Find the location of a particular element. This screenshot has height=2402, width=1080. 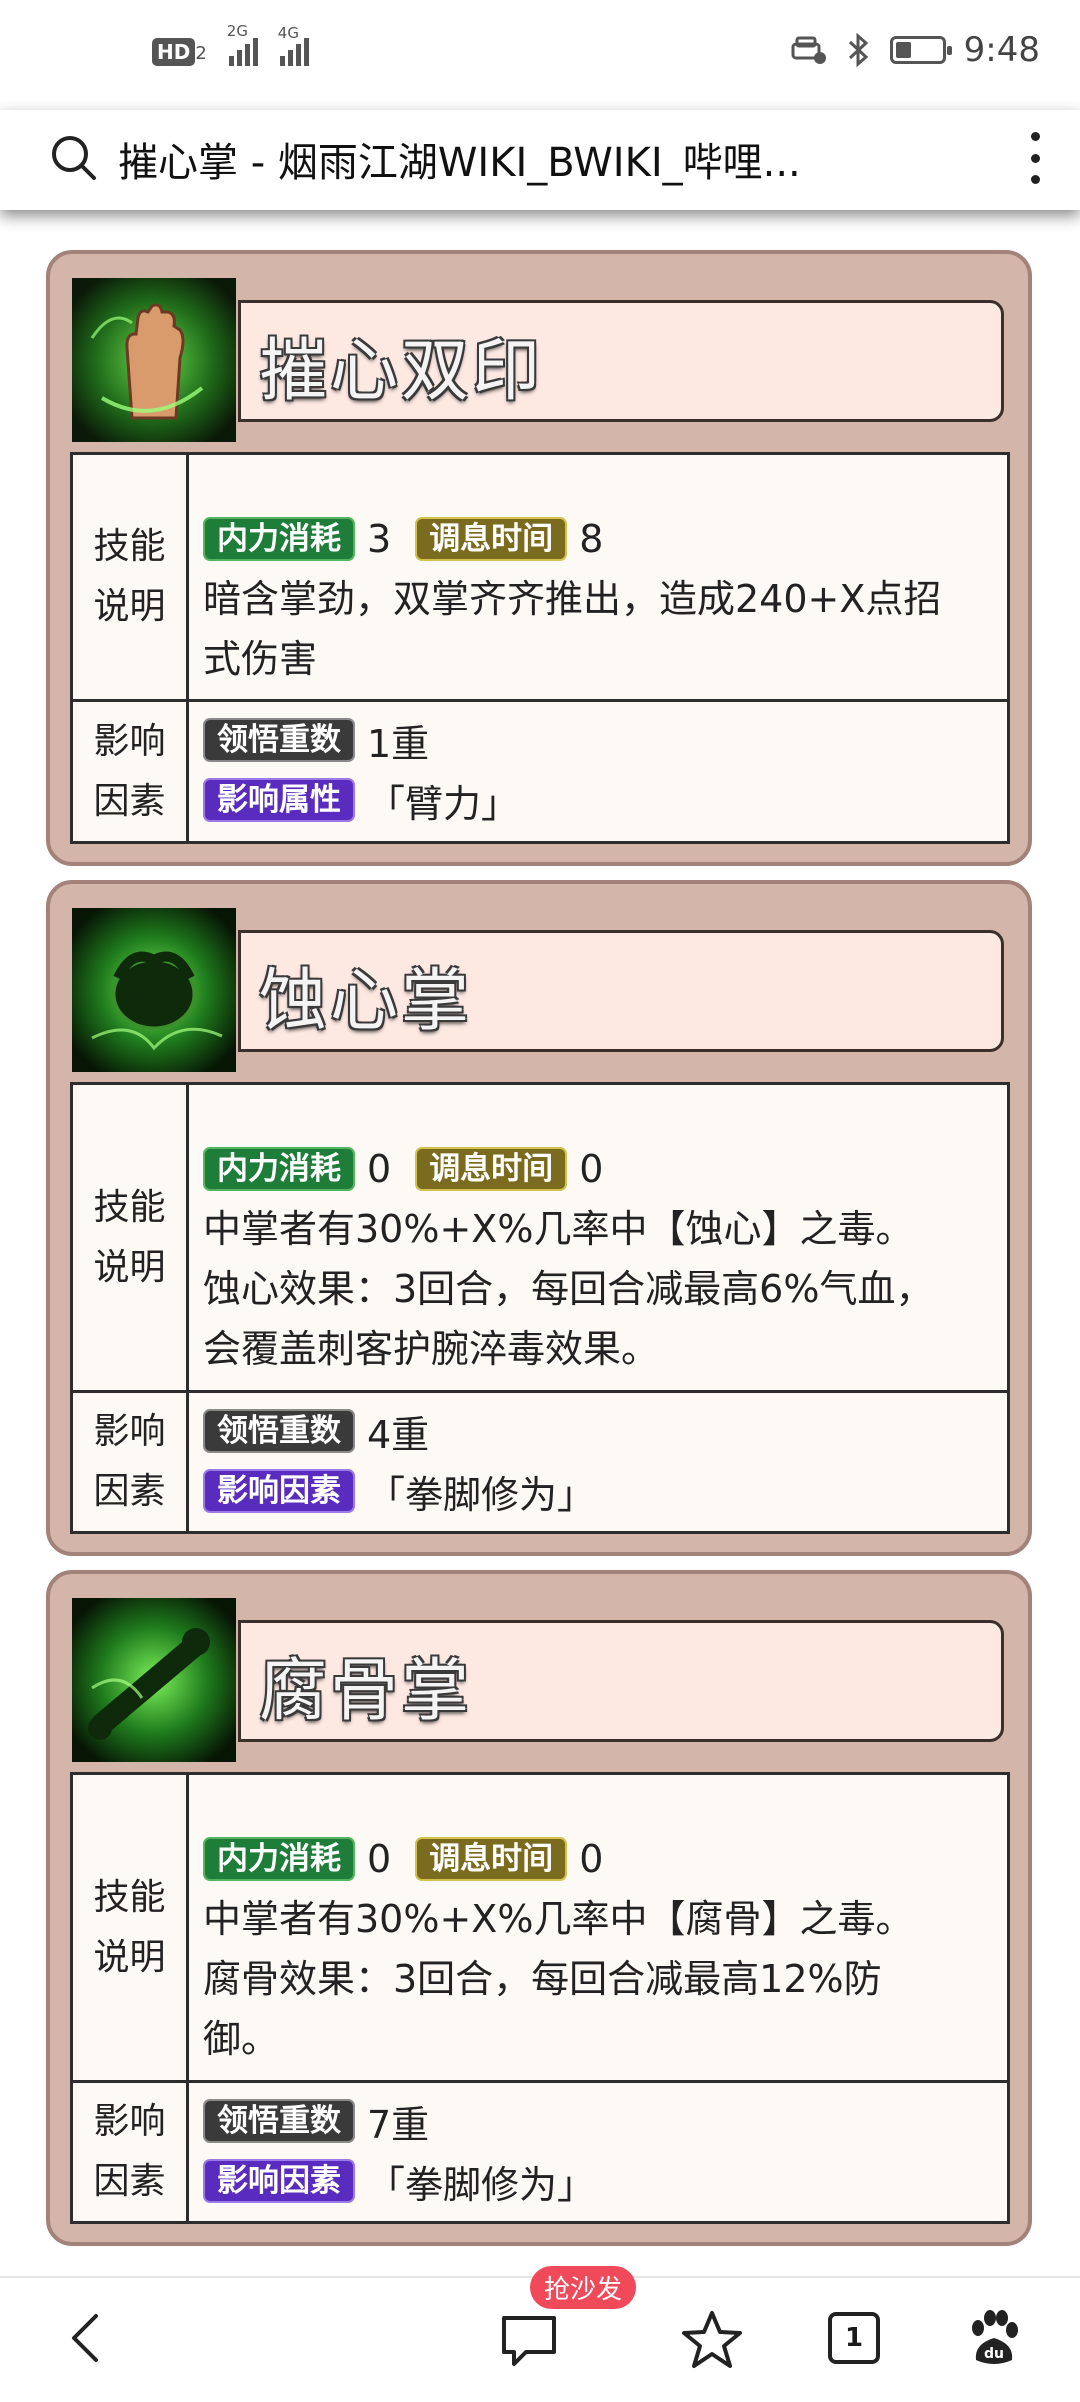

svg-text: du is located at coordinates (994, 2354).